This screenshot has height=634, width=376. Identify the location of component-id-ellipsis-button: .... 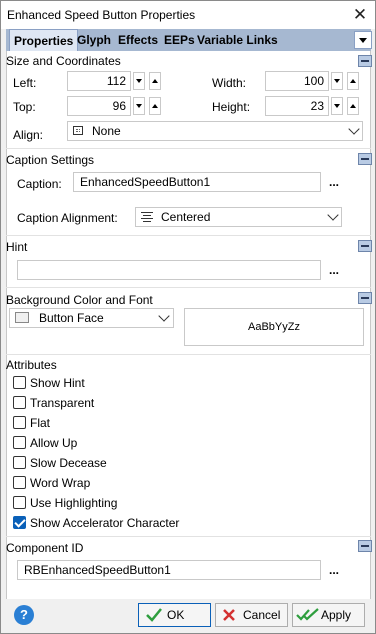
(334, 570).